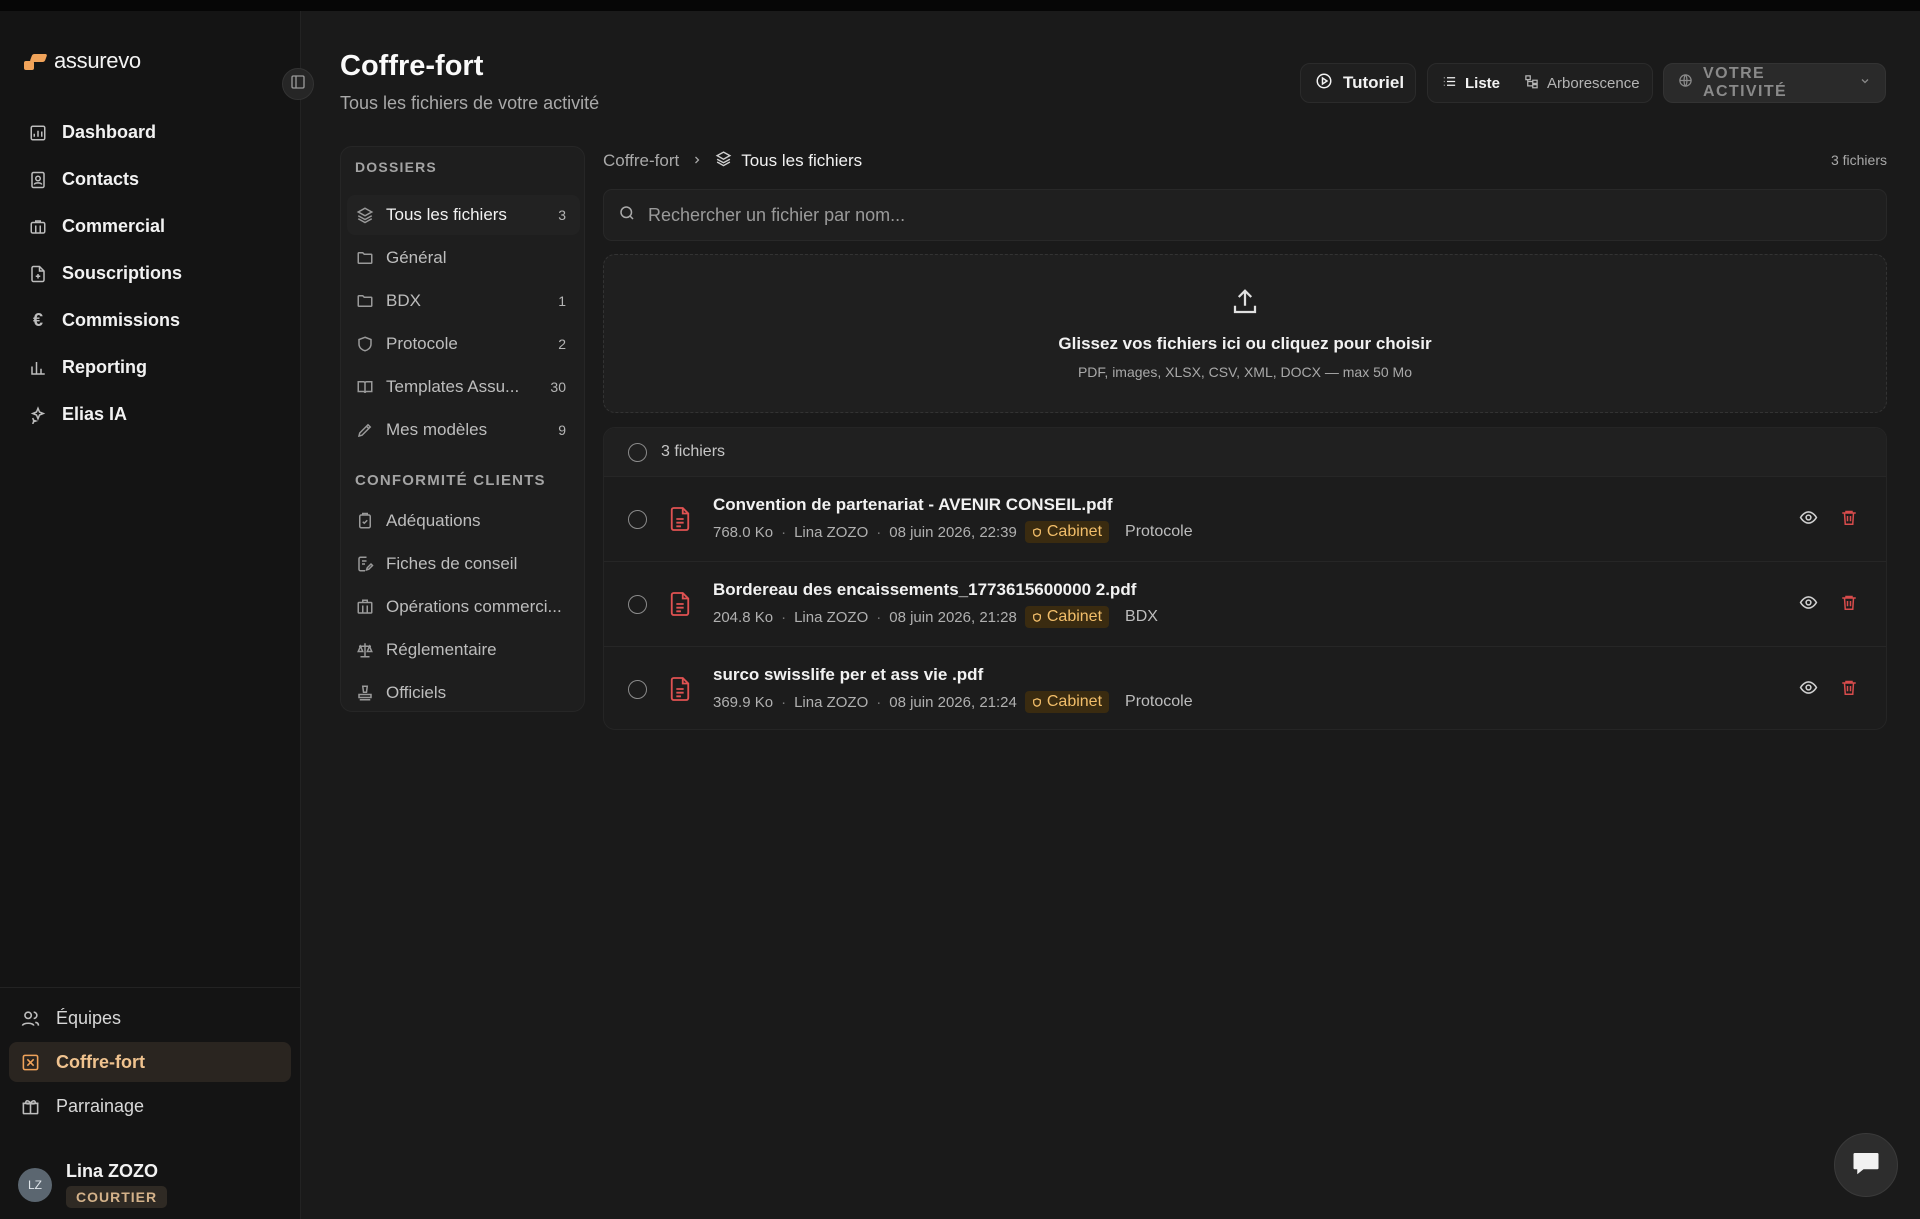 The width and height of the screenshot is (1920, 1219). Describe the element at coordinates (365, 430) in the screenshot. I see `pen-icon` at that location.